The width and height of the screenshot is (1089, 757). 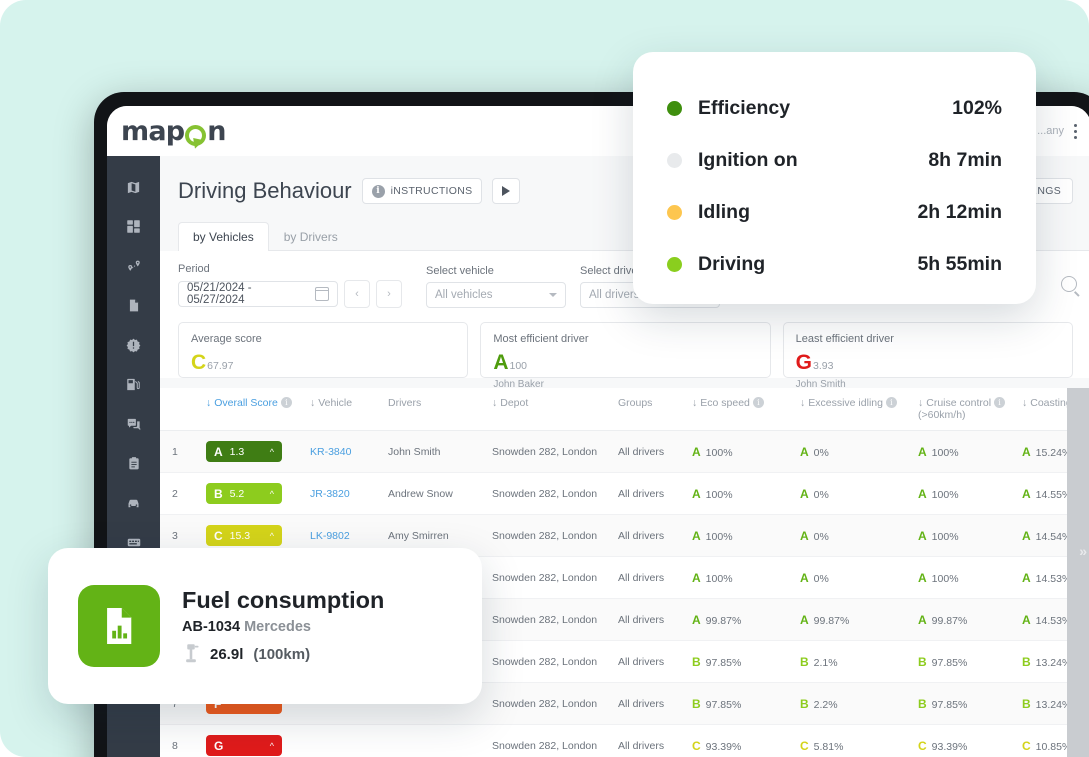 I want to click on sidebar-item-dashboard, so click(x=133, y=227).